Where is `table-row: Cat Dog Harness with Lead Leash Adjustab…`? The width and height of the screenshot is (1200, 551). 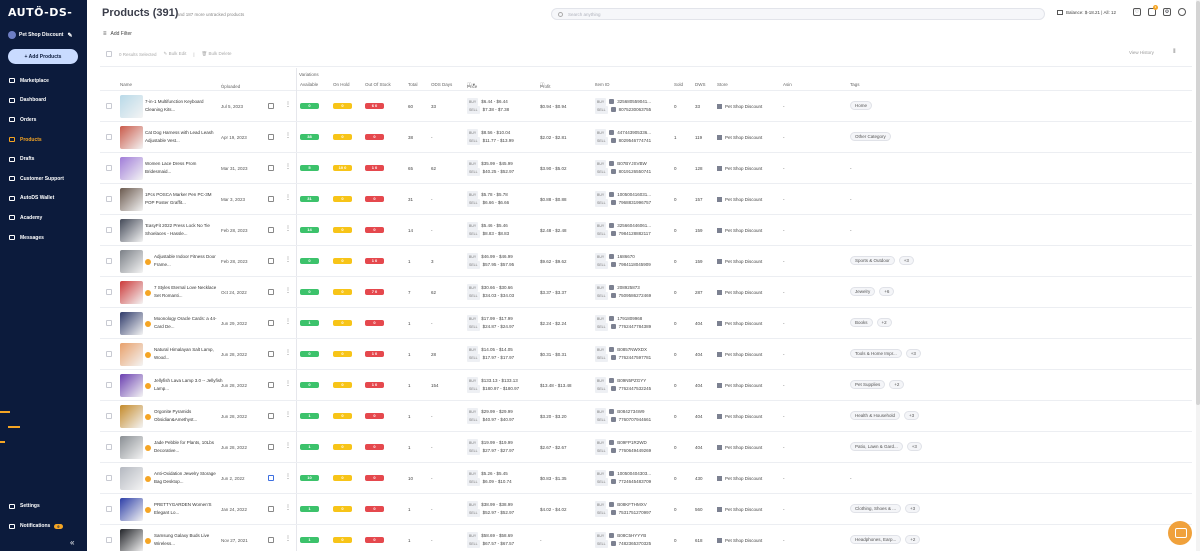
table-row: Cat Dog Harness with Lead Leash Adjustab… is located at coordinates (646, 137).